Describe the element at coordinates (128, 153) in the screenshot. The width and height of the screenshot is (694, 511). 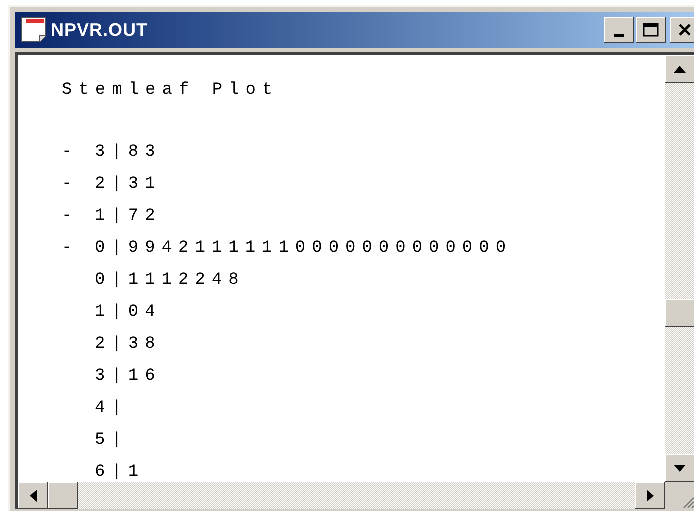
I see `stem-leaf-row: 3|83` at that location.